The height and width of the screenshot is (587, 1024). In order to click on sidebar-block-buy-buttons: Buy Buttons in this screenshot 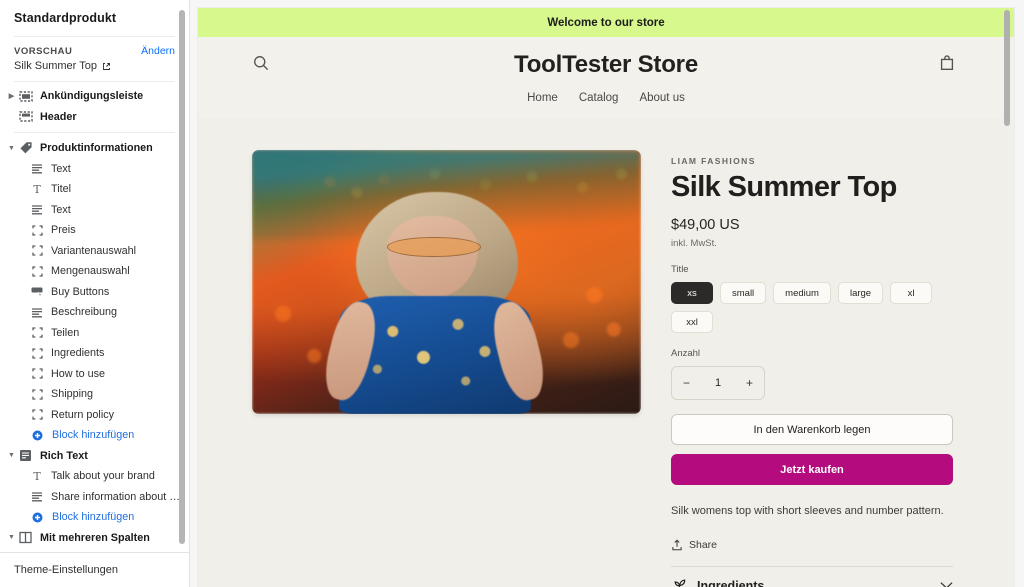, I will do `click(94, 292)`.